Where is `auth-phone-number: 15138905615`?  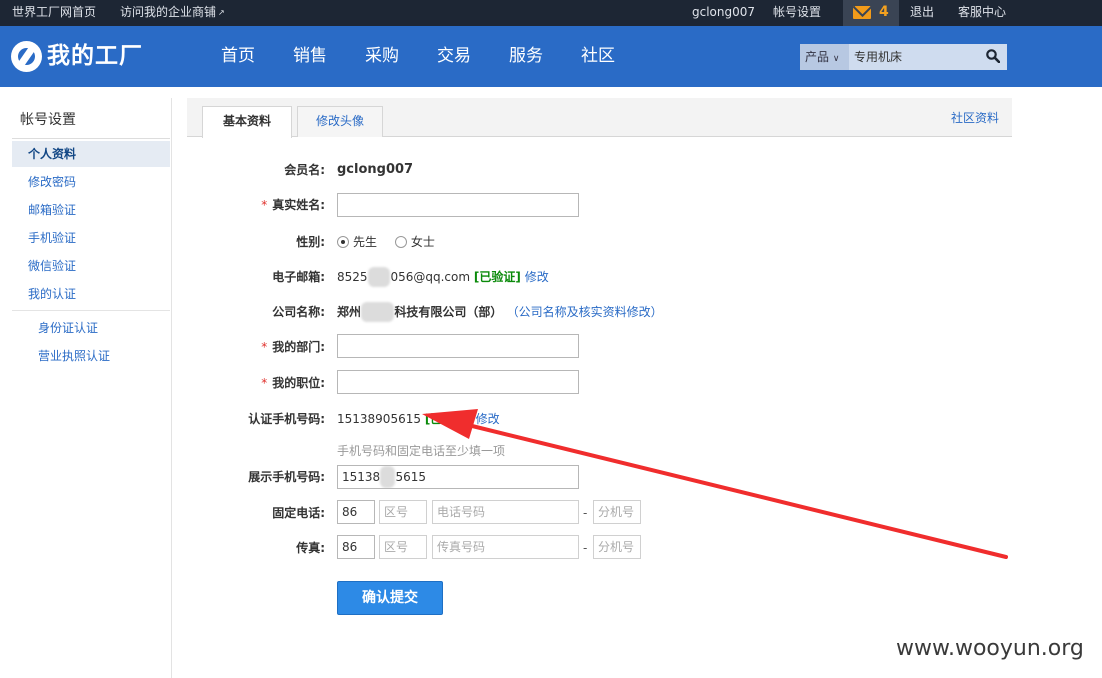 auth-phone-number: 15138905615 is located at coordinates (379, 419).